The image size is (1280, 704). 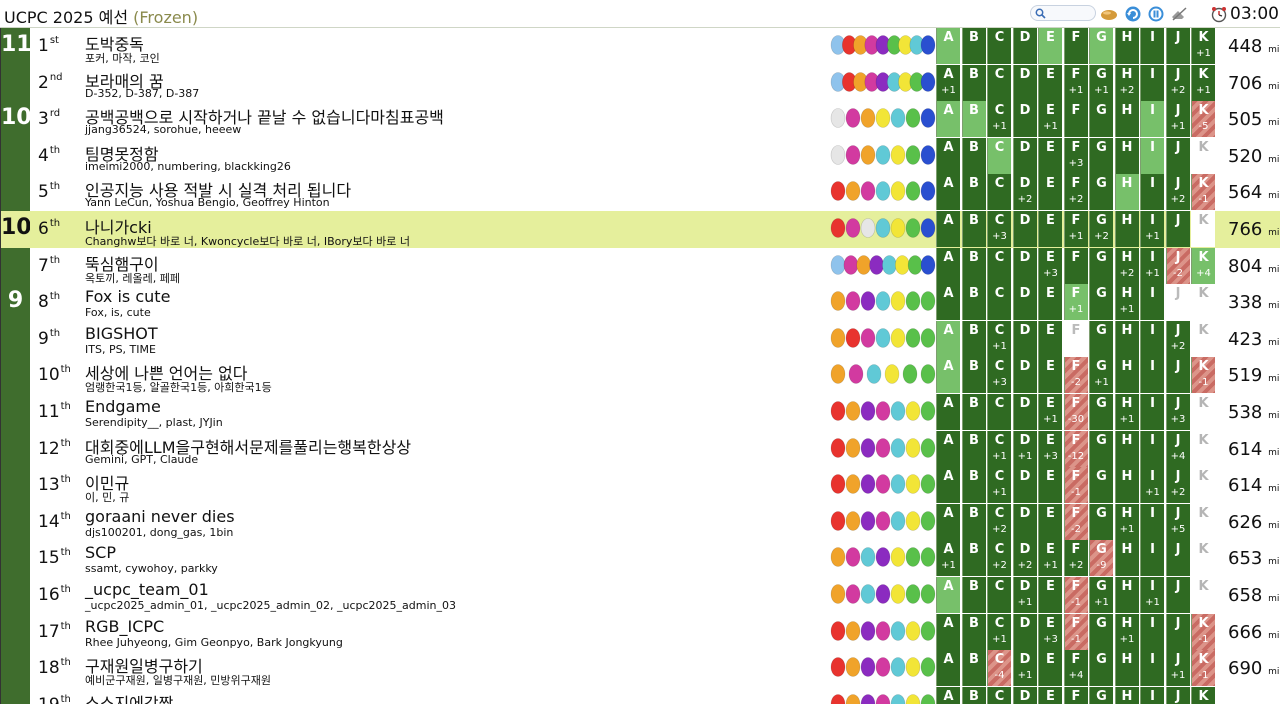 I want to click on problem-cell: J +2, so click(x=1177, y=338).